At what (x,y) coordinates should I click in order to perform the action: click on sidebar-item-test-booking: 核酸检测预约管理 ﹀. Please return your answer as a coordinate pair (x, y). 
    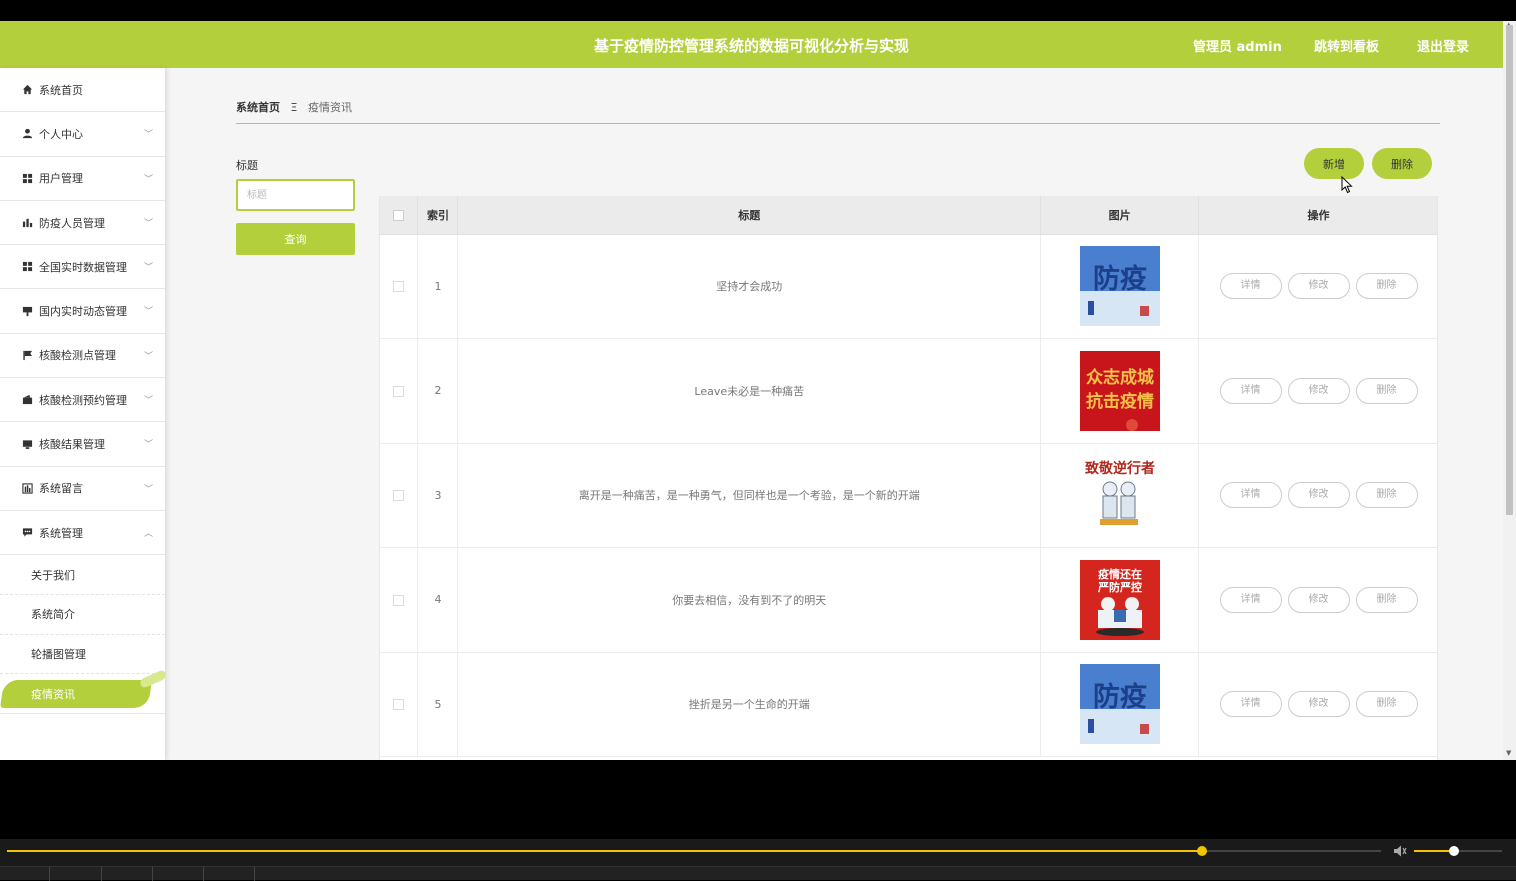
    Looking at the image, I should click on (82, 400).